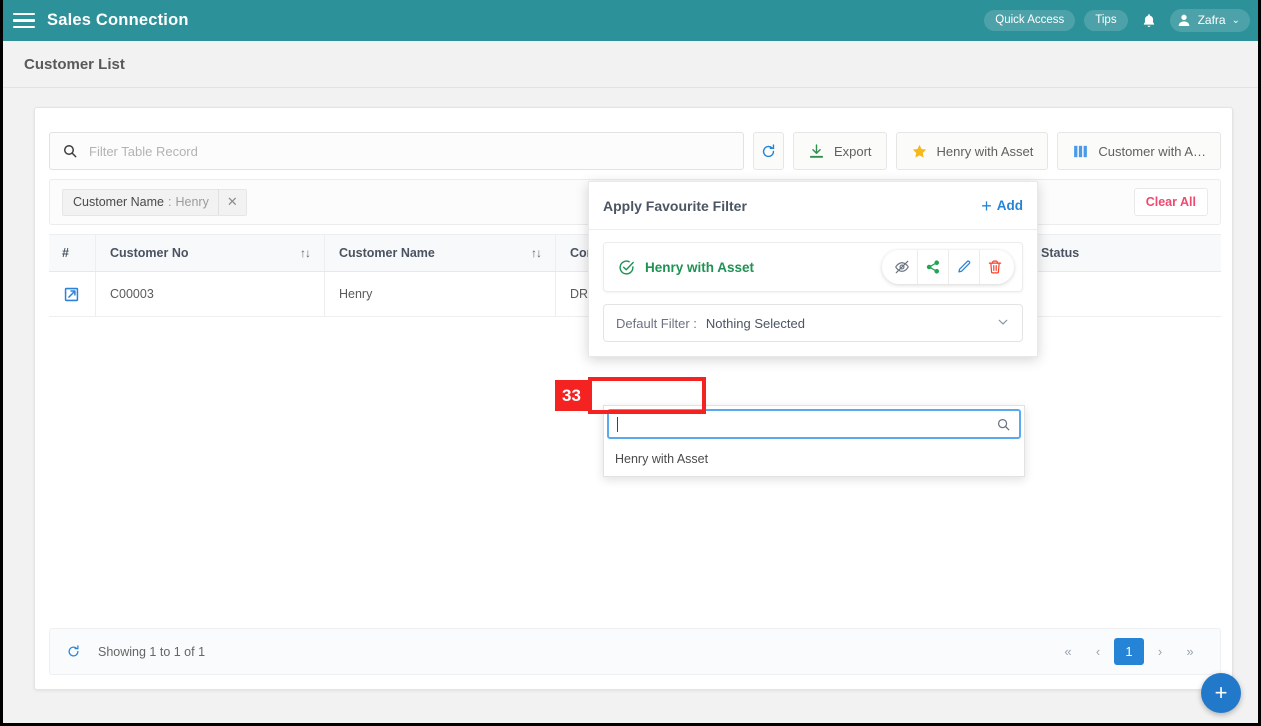 This screenshot has width=1261, height=726. Describe the element at coordinates (1106, 20) in the screenshot. I see `tips-button: Tips` at that location.